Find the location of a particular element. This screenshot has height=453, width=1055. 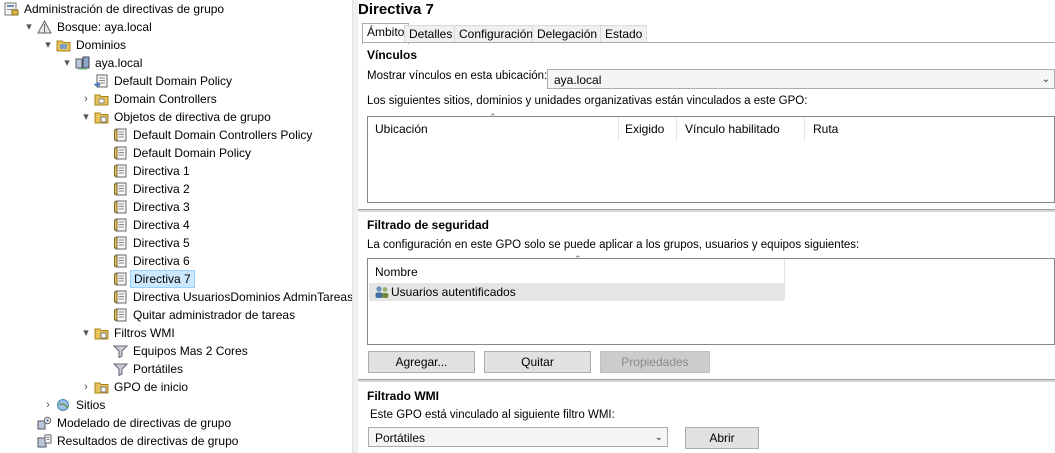

tree-item-label: Directiva 3 is located at coordinates (161, 207).